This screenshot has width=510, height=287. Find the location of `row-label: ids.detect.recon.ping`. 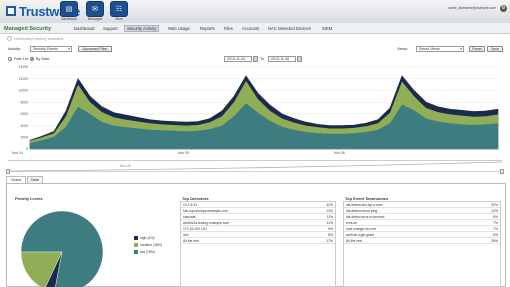

row-label: ids.detect.recon.ping is located at coordinates (362, 211).